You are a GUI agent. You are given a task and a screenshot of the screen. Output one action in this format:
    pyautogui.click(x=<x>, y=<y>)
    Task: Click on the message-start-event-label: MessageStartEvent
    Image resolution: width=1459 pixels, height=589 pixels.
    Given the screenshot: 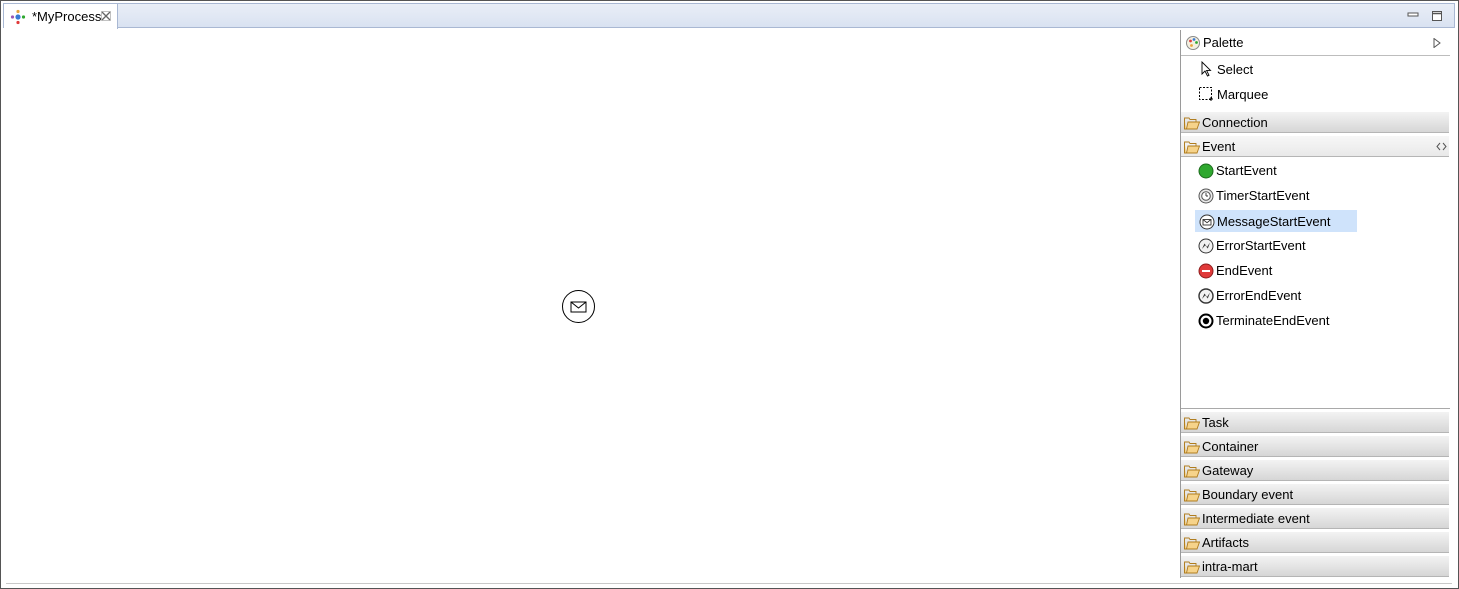 What is the action you would take?
    pyautogui.click(x=1274, y=221)
    